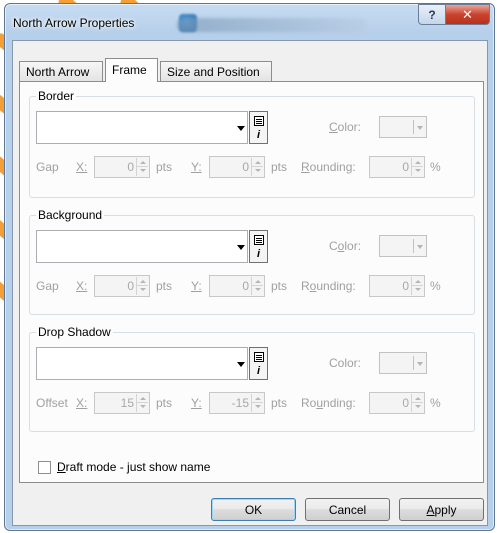 The image size is (497, 533). Describe the element at coordinates (47, 167) in the screenshot. I see `border-gap-label: Gap` at that location.